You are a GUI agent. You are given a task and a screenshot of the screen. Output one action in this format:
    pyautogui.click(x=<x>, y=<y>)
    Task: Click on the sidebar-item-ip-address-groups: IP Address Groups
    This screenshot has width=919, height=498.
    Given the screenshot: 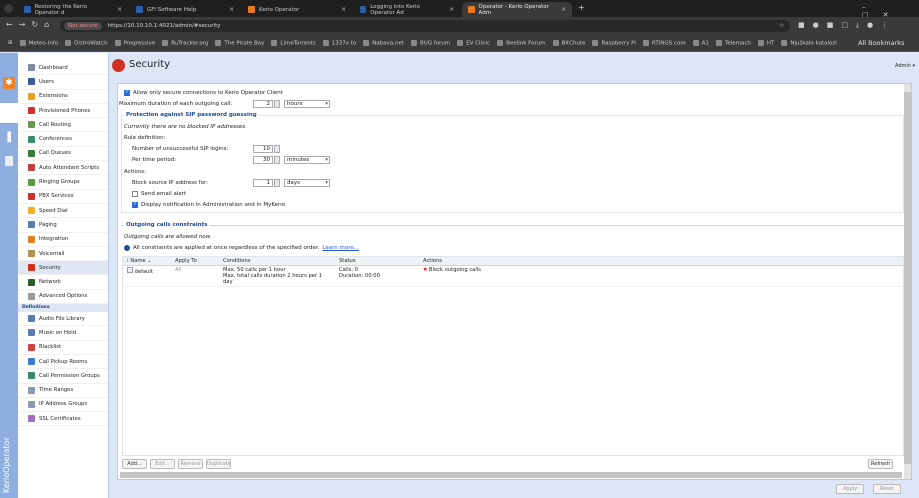 What is the action you would take?
    pyautogui.click(x=63, y=405)
    